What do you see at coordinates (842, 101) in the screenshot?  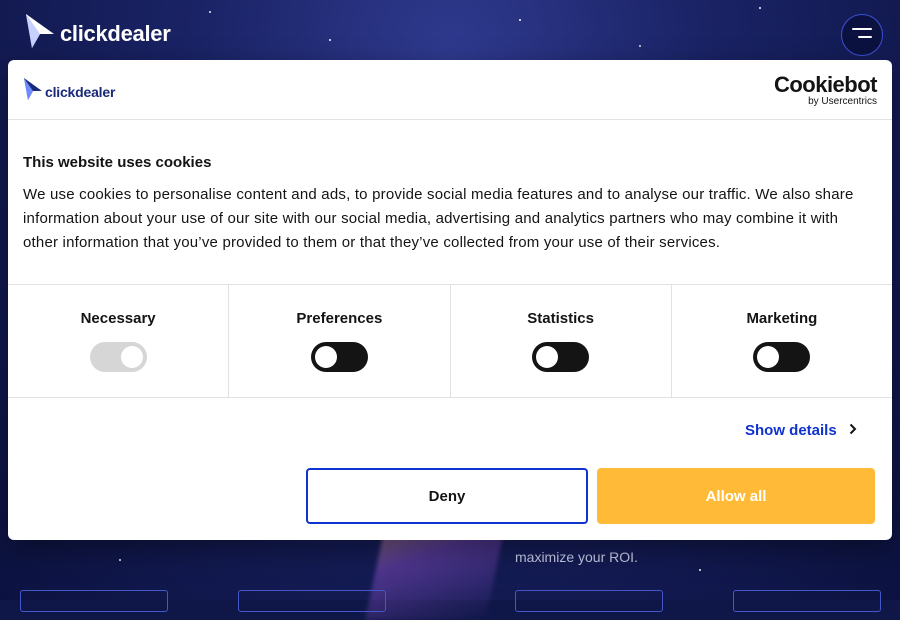 I see `cookiebot-byline: by Usercentrics` at bounding box center [842, 101].